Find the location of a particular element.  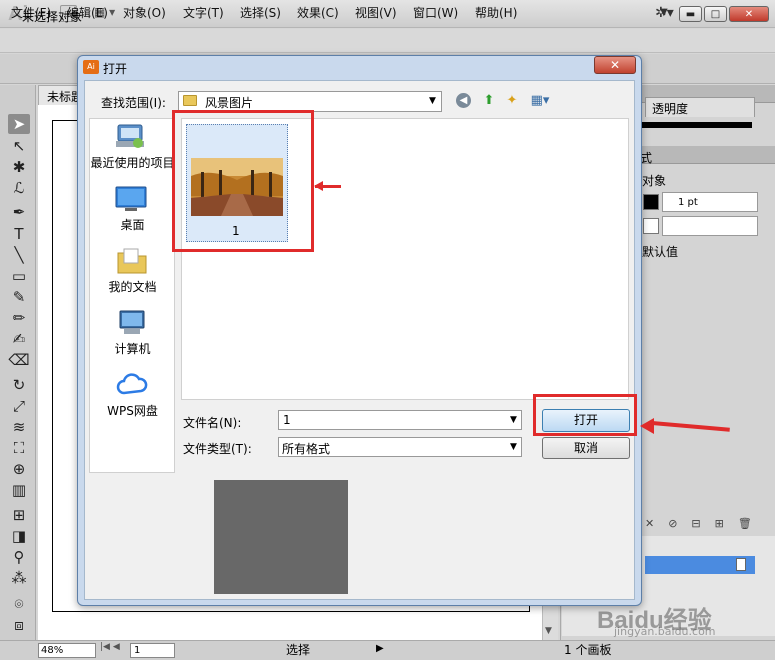

pen-tool-icon: ✒ is located at coordinates (19, 212).